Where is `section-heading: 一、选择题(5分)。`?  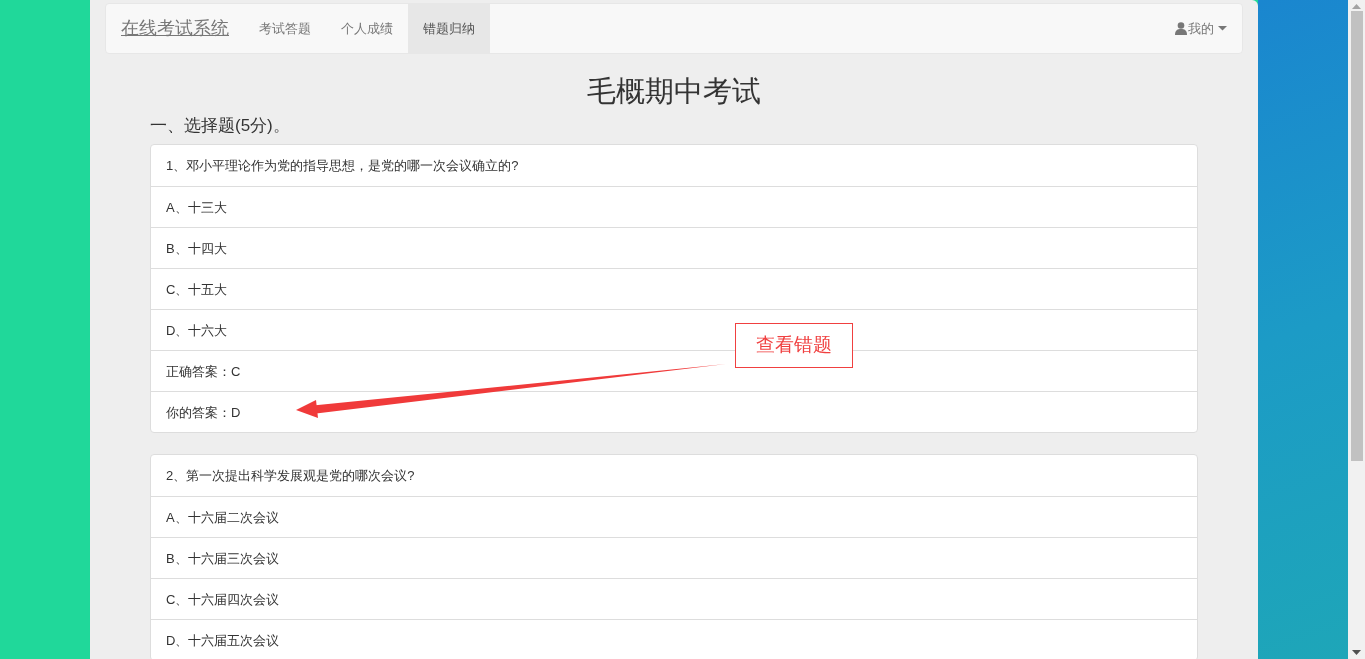 section-heading: 一、选择题(5分)。 is located at coordinates (220, 125).